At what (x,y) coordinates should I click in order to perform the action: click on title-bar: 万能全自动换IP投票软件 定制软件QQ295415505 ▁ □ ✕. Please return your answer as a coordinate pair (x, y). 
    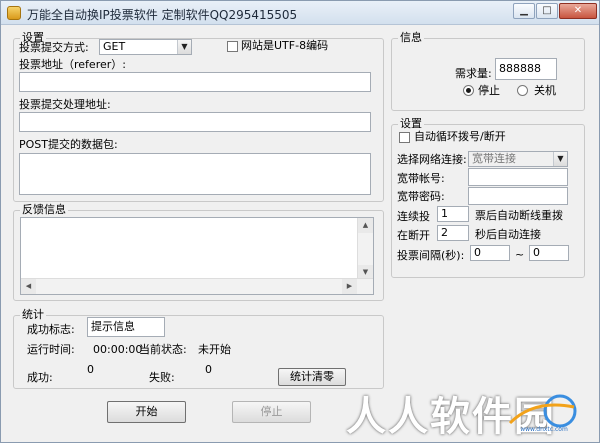
    Looking at the image, I should click on (300, 13).